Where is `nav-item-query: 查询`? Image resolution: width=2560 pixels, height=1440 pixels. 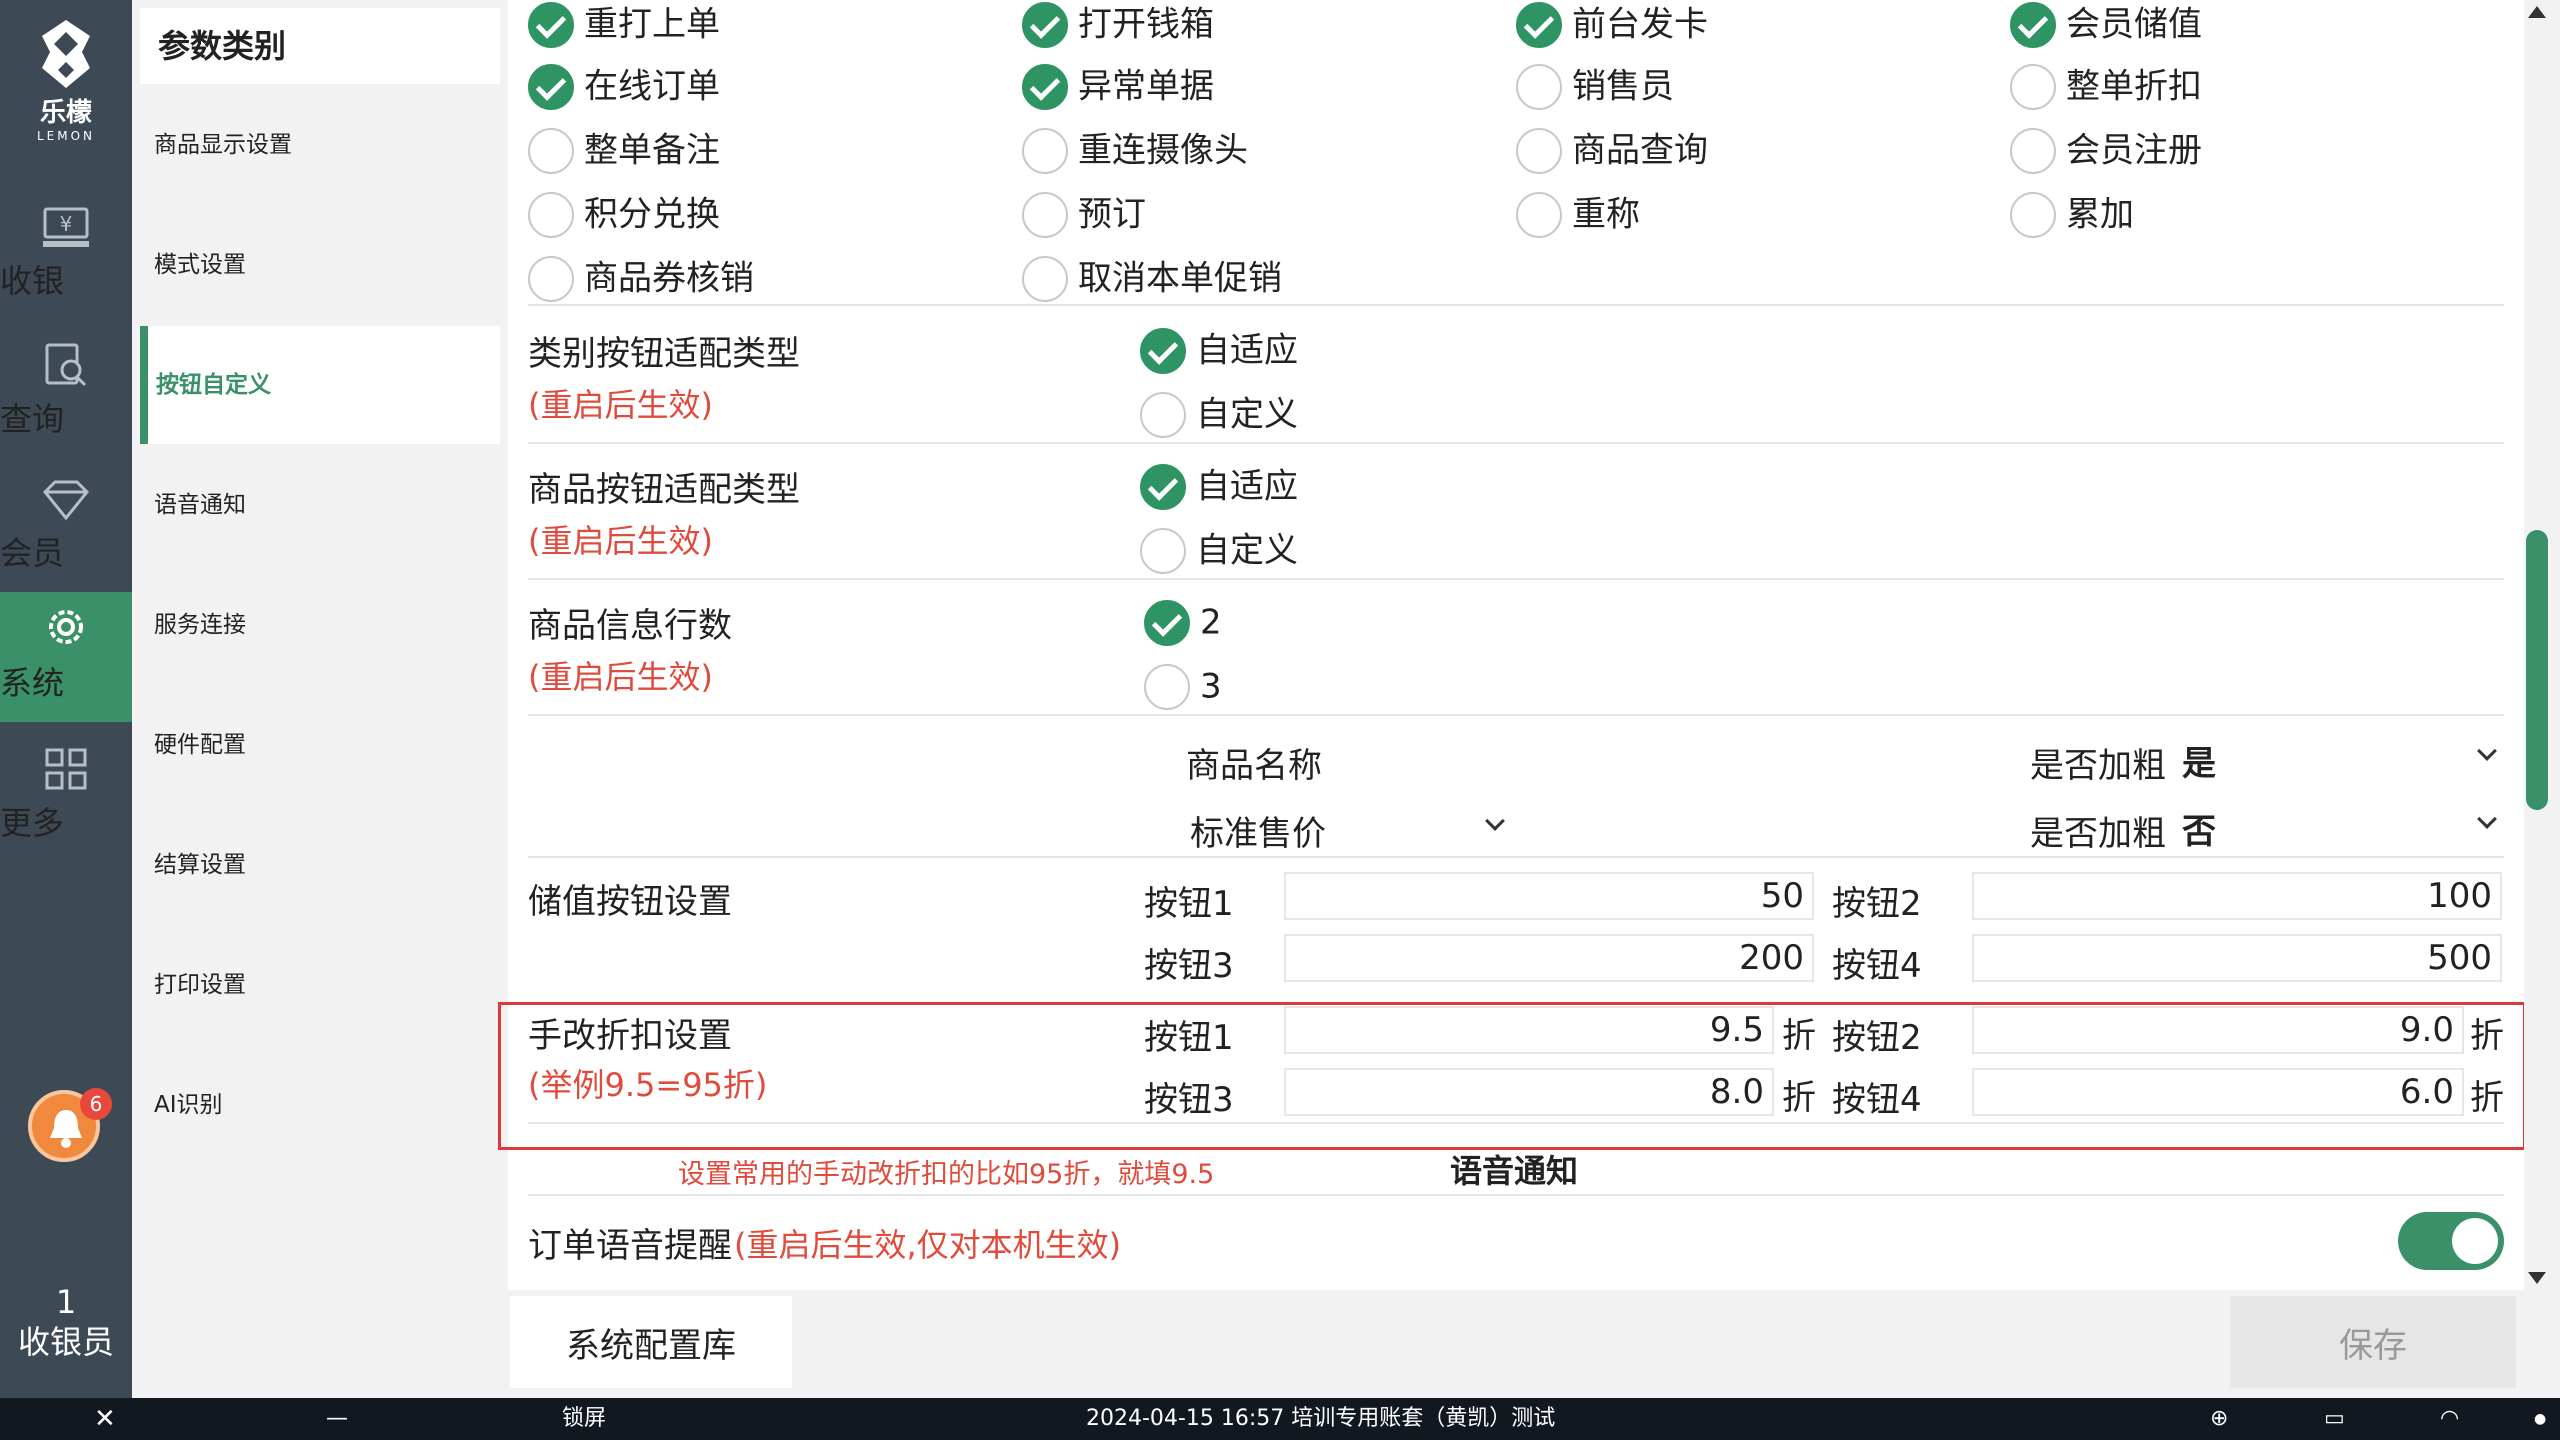
nav-item-query: 查询 is located at coordinates (66, 397).